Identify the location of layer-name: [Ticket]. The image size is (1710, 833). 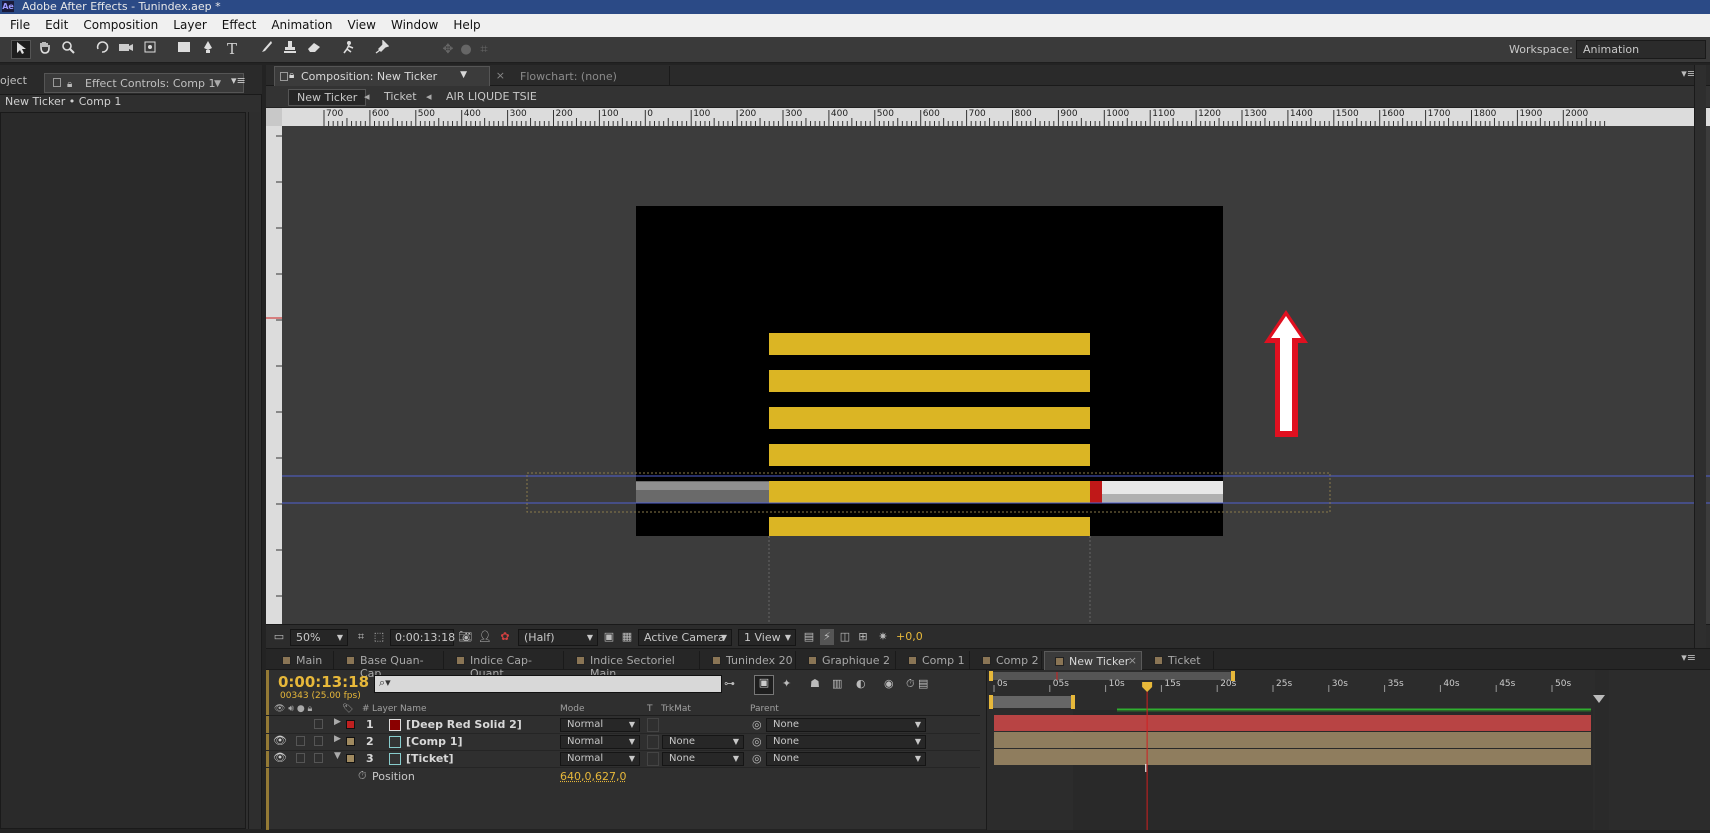
(430, 758).